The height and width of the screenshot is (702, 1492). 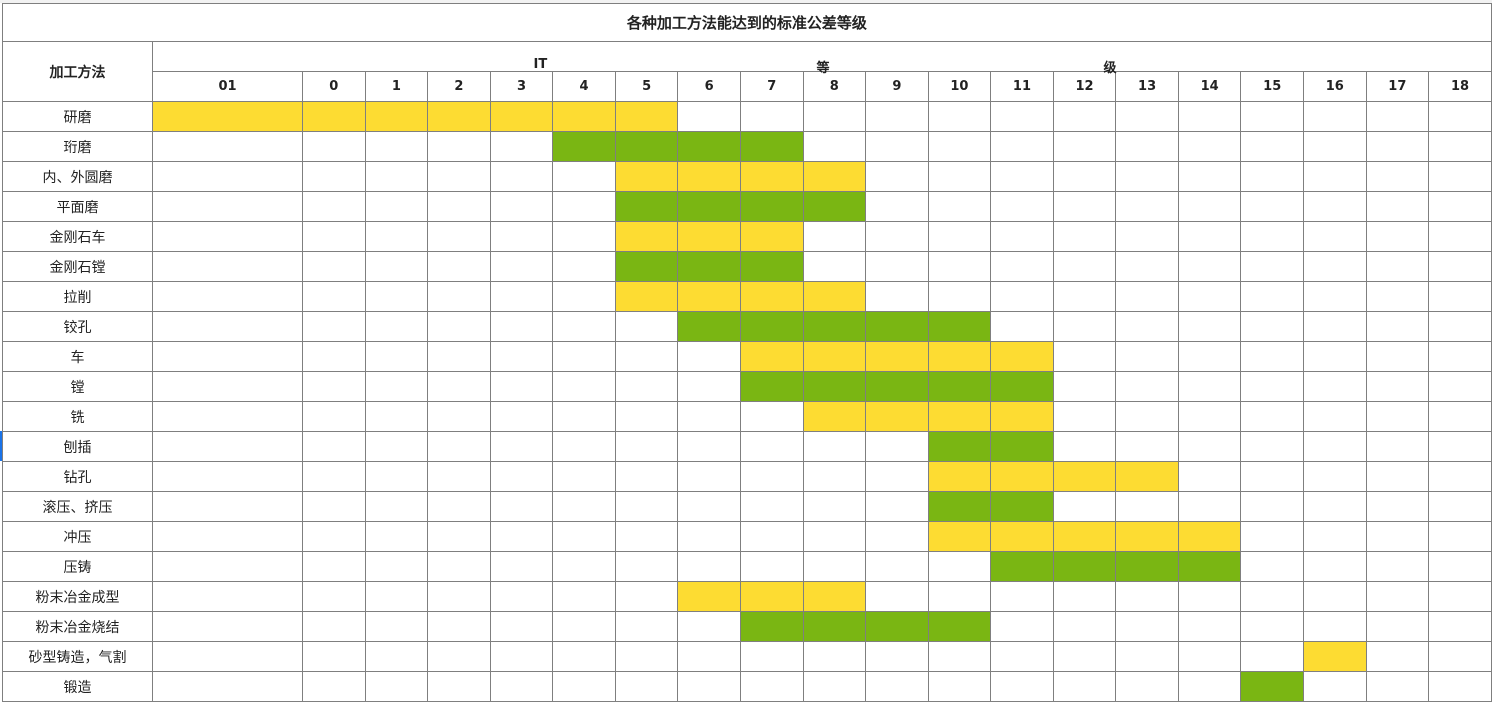 What do you see at coordinates (822, 58) in the screenshot?
I see `grade-group-header: IT 等 级` at bounding box center [822, 58].